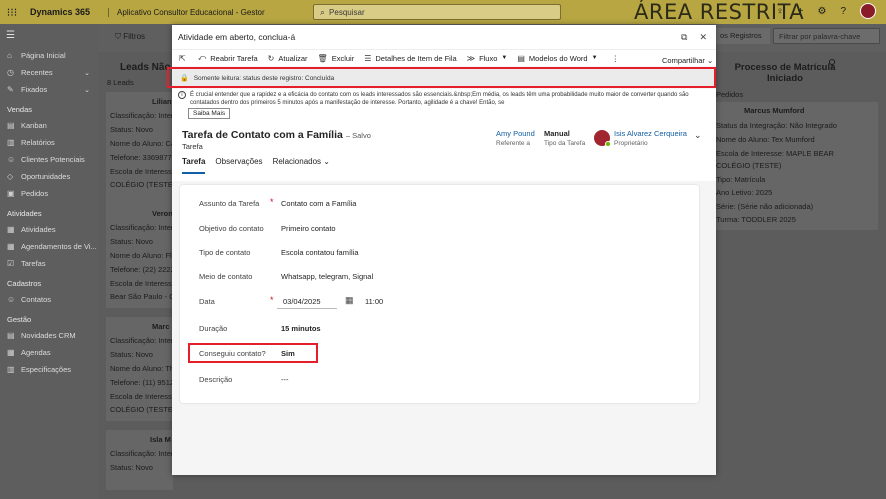  Describe the element at coordinates (471, 58) in the screenshot. I see `flow-icon: ≫` at that location.